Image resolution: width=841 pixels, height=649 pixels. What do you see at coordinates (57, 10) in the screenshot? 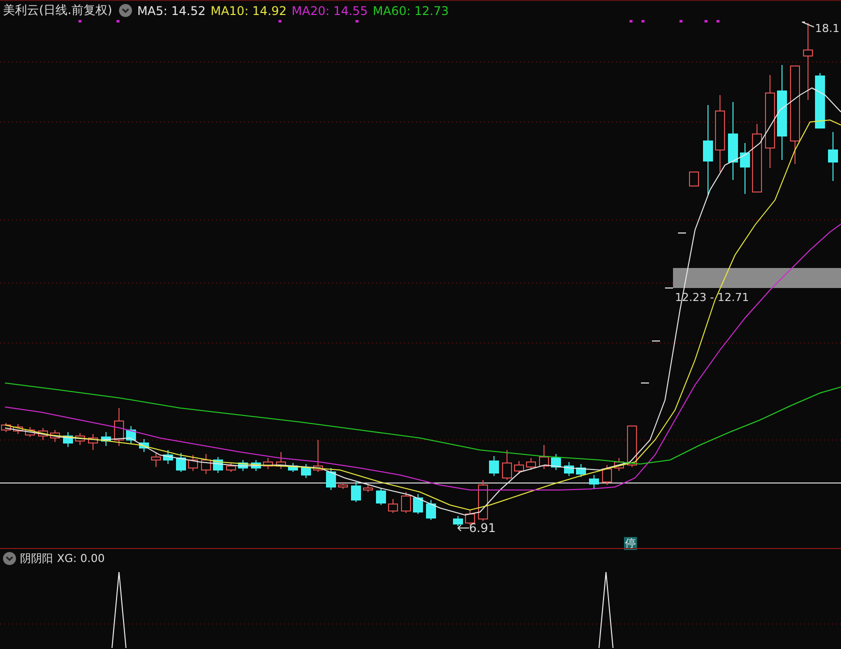
I see `chart-title: 美利云(日线.前复权)` at bounding box center [57, 10].